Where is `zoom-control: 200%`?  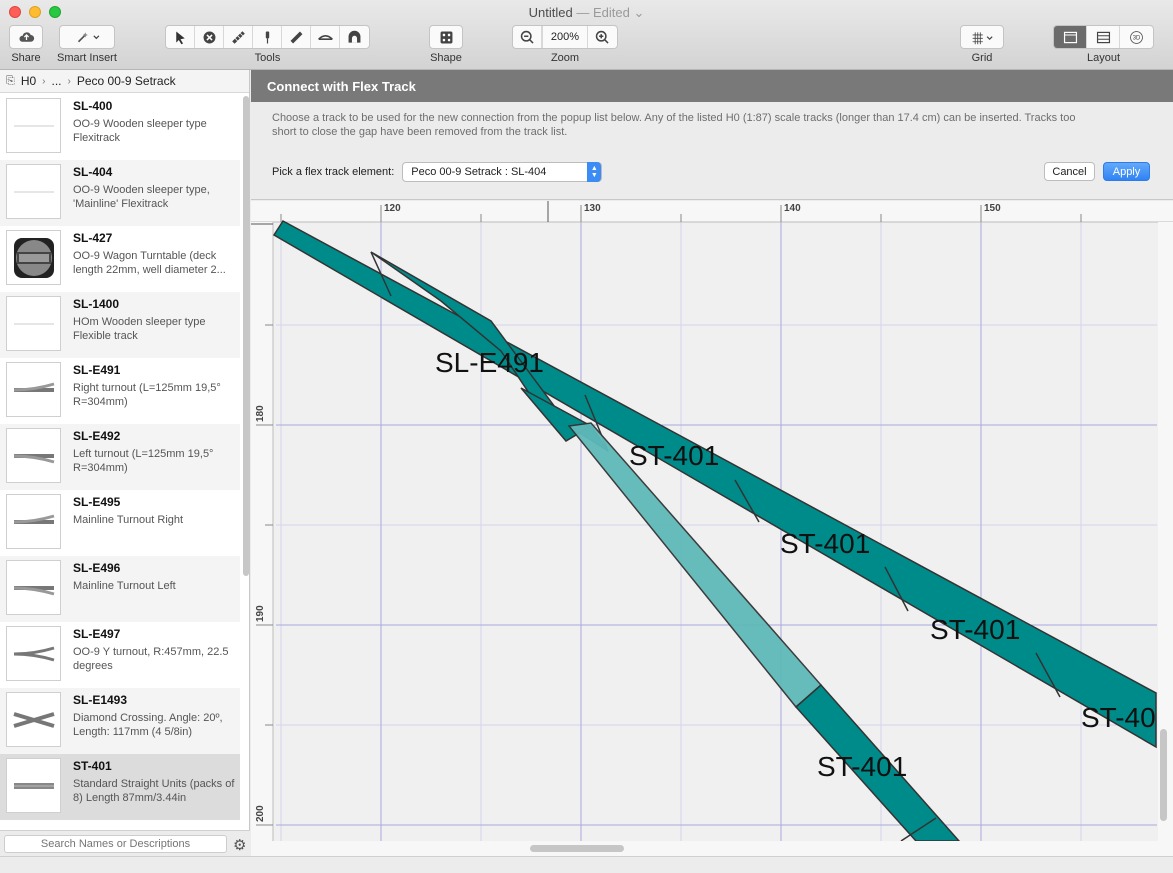 zoom-control: 200% is located at coordinates (565, 37).